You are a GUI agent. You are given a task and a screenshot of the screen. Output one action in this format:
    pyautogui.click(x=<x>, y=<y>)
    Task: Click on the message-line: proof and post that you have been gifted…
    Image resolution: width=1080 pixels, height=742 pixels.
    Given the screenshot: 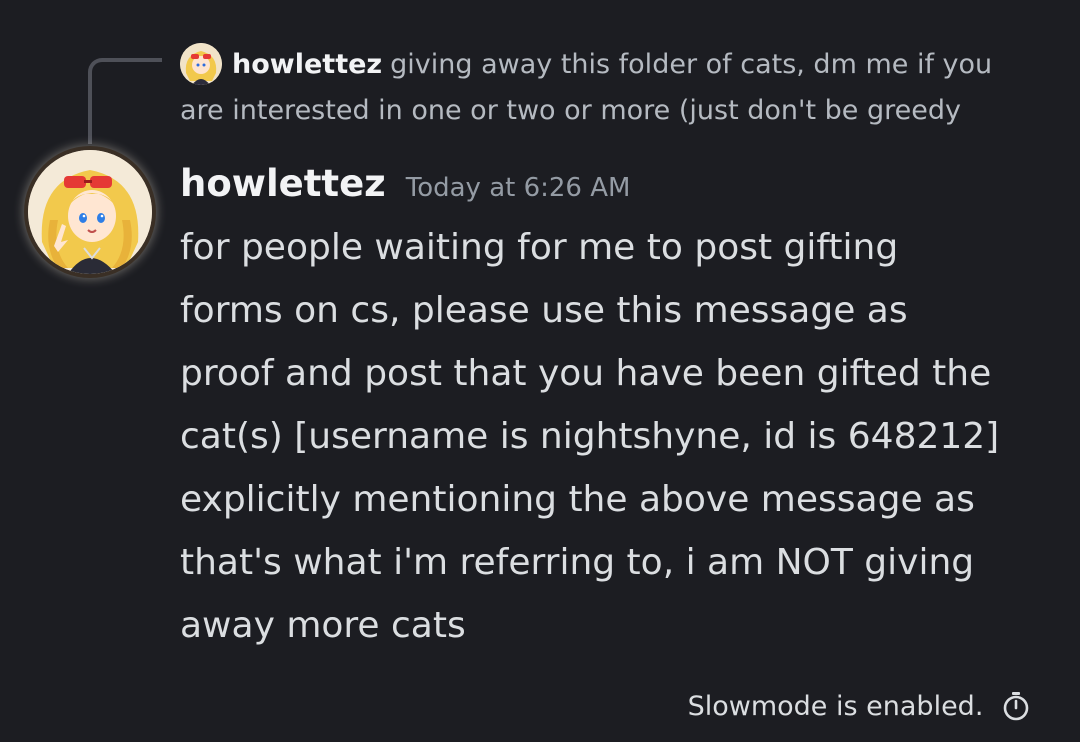 What is the action you would take?
    pyautogui.click(x=586, y=373)
    